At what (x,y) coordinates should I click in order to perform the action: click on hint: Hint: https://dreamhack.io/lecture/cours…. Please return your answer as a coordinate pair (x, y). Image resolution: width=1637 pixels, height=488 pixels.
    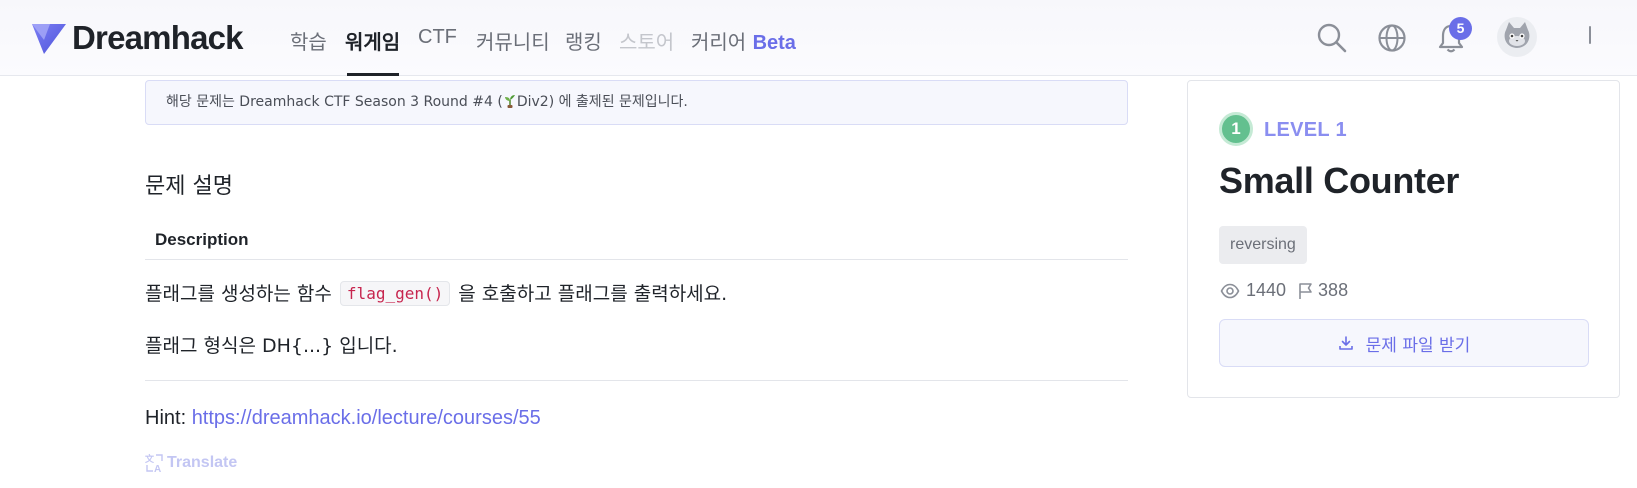
    Looking at the image, I should click on (343, 418).